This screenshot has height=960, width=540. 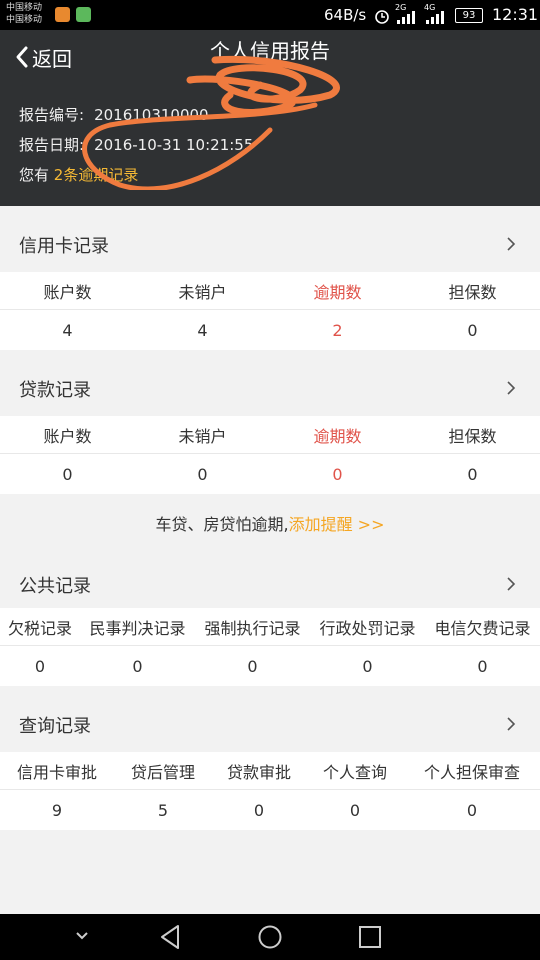 What do you see at coordinates (472, 292) in the screenshot?
I see `credit-card-header: 担保数` at bounding box center [472, 292].